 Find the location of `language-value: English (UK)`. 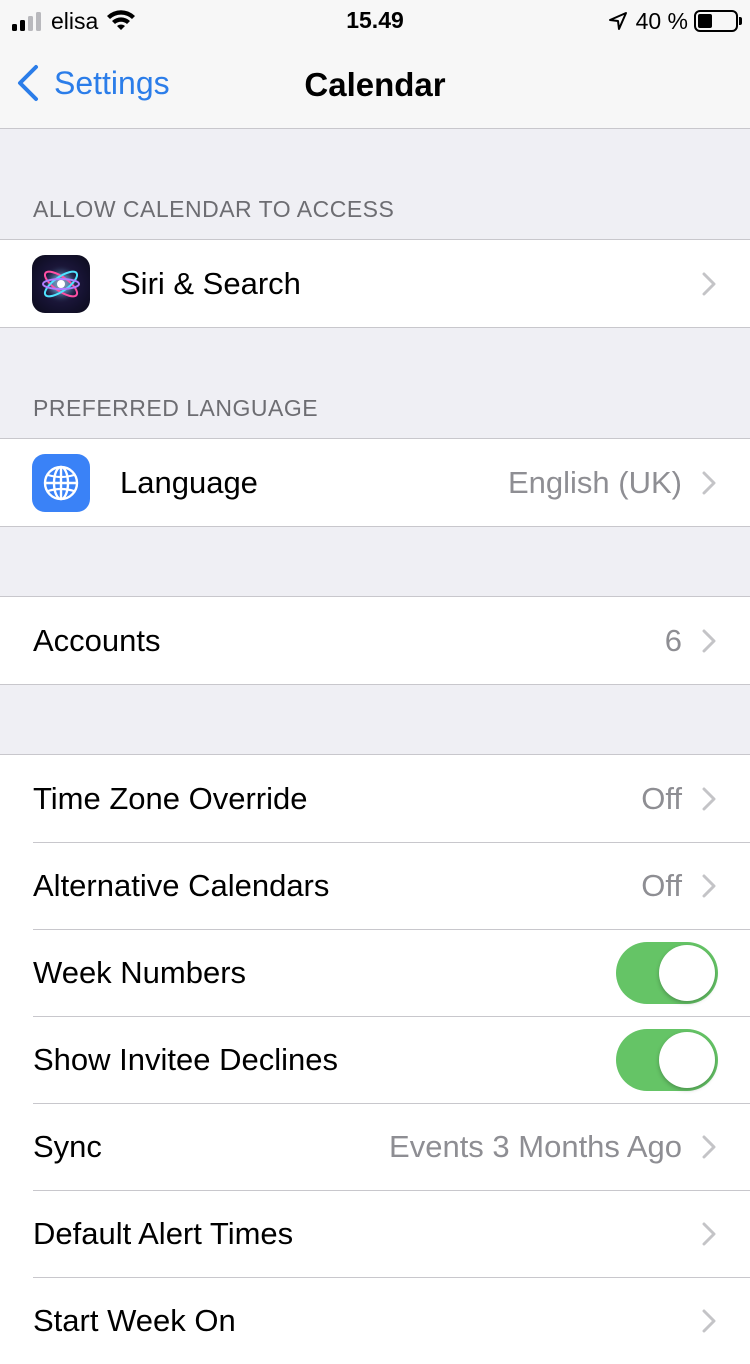

language-value: English (UK) is located at coordinates (595, 482).